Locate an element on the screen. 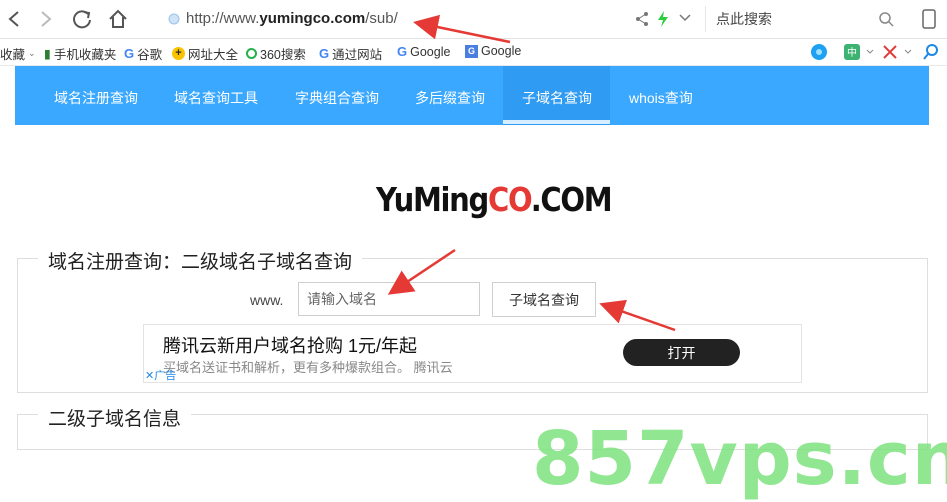  lightning-icon is located at coordinates (663, 19).